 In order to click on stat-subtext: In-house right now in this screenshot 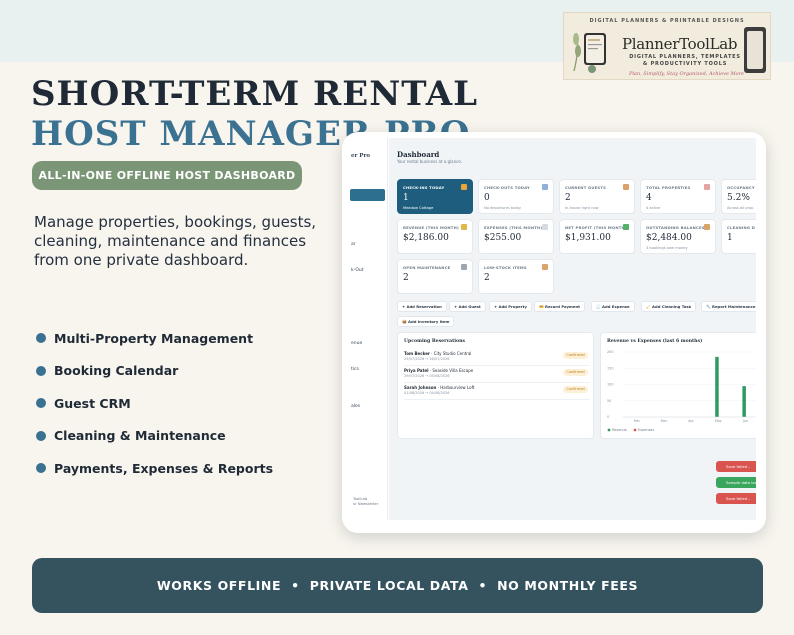, I will do `click(582, 208)`.